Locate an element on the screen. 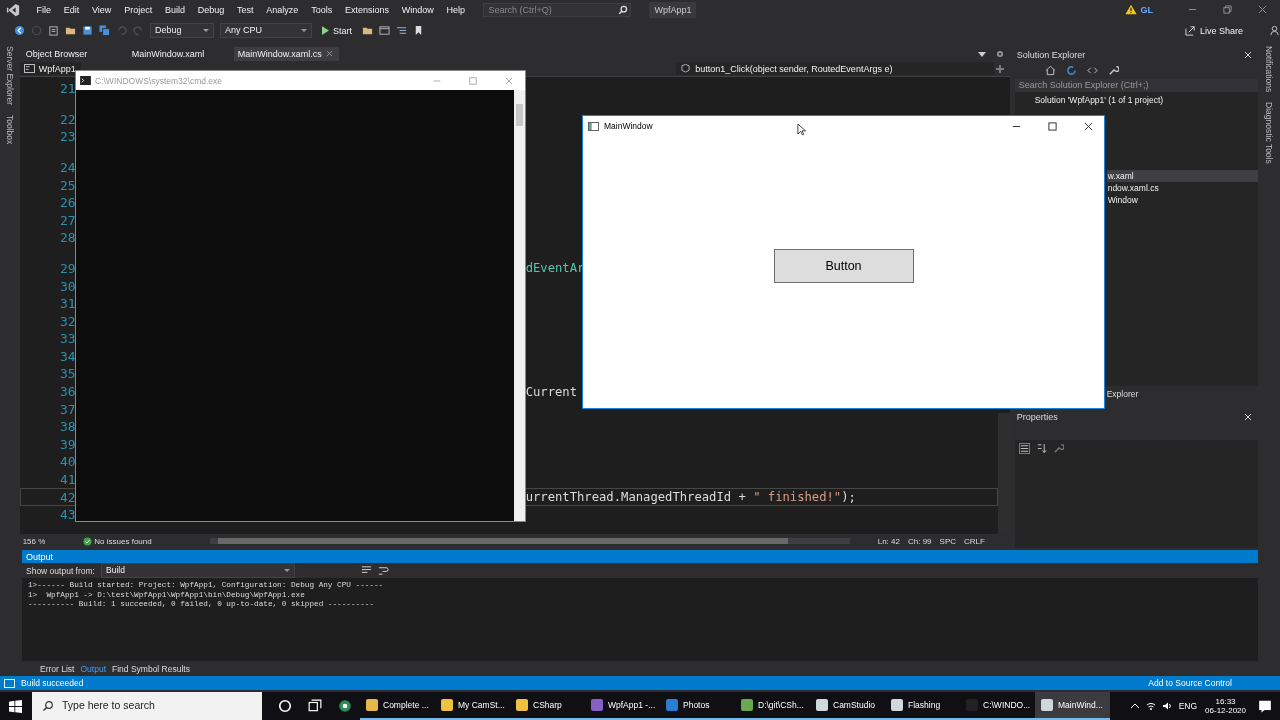  window-icon is located at coordinates (593, 126).